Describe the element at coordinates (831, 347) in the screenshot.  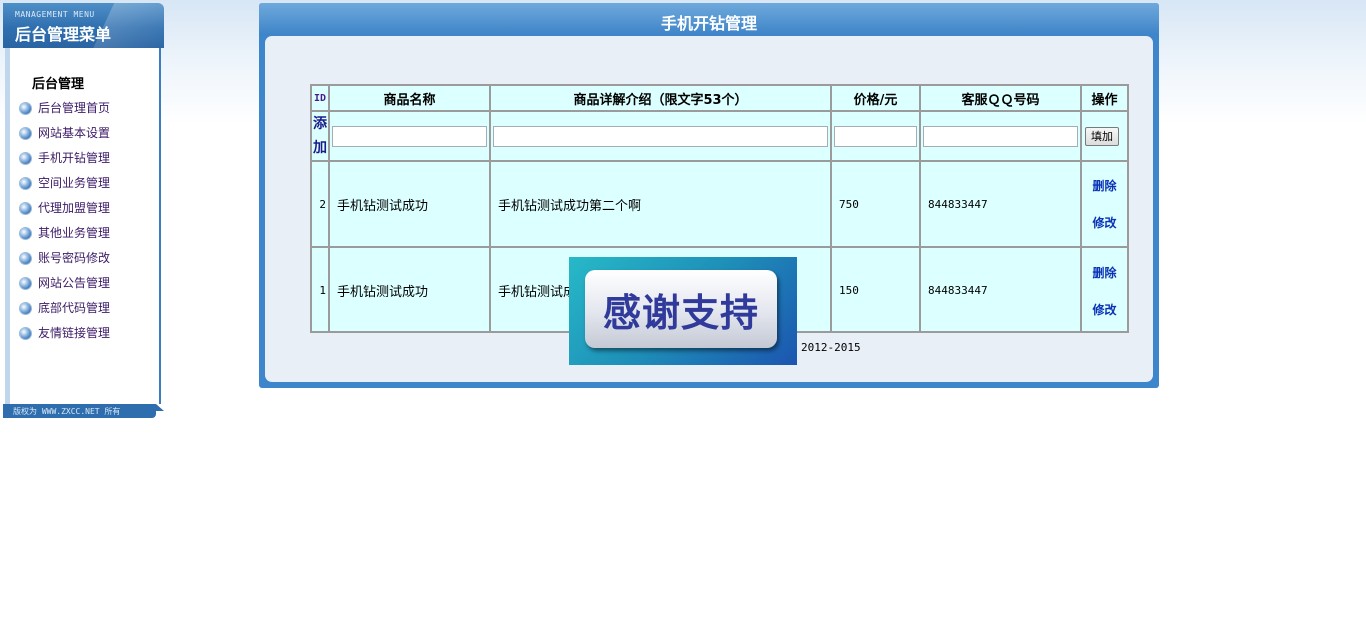
I see `footer-year: 2012-2015` at that location.